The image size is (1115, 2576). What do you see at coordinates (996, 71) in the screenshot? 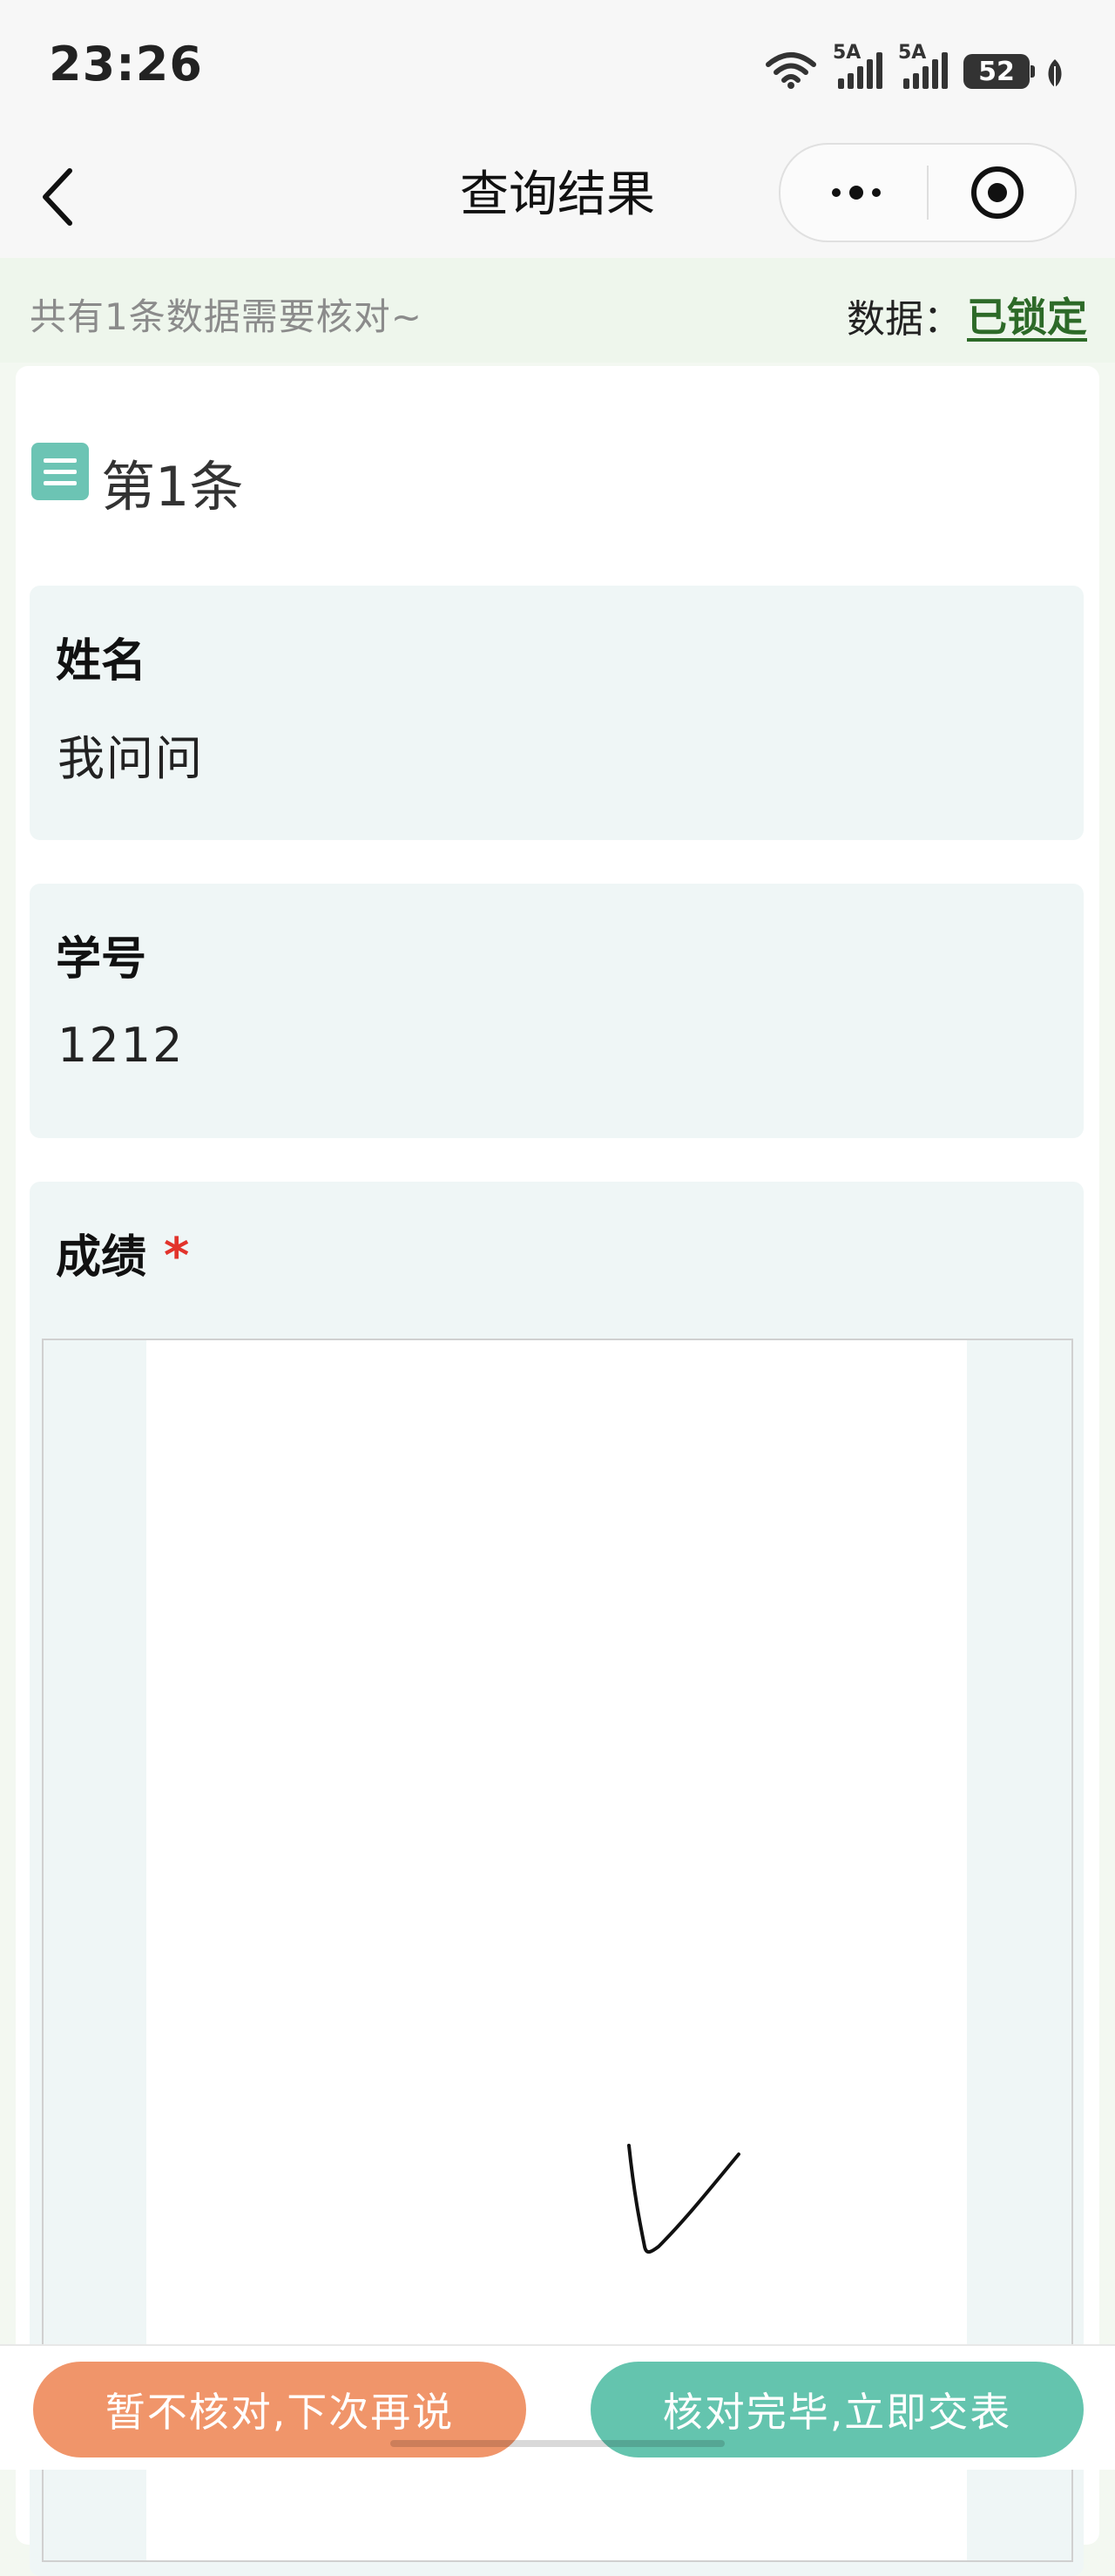
I see `battery-level: 52` at bounding box center [996, 71].